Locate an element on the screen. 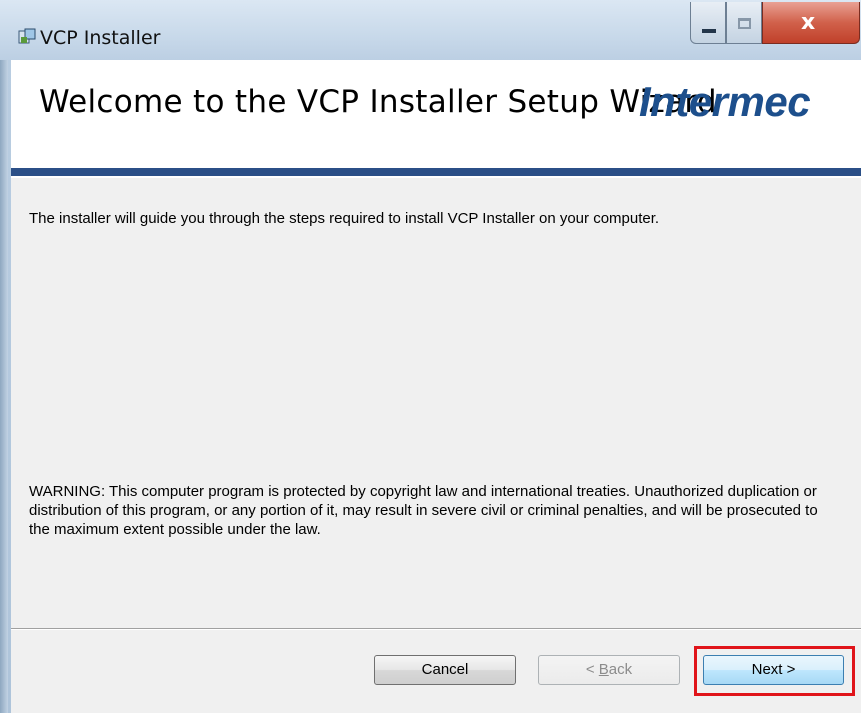 The height and width of the screenshot is (713, 861). window-frame-edge is located at coordinates (4, 369).